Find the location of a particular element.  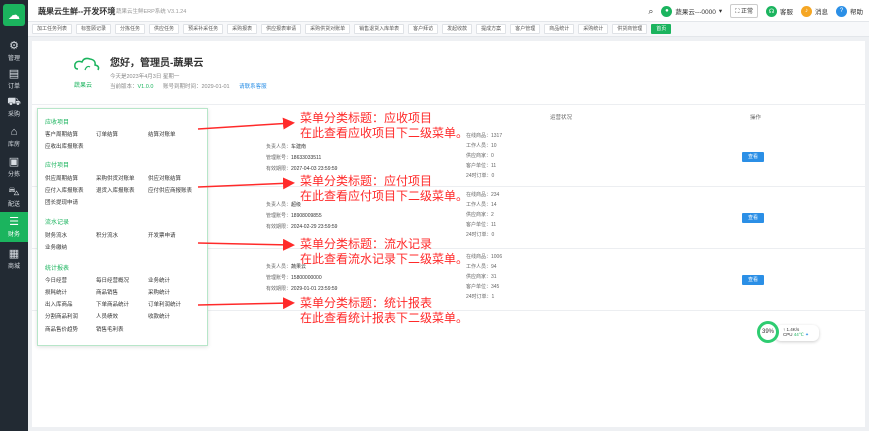

menu-item: 业务统计 is located at coordinates (159, 280).